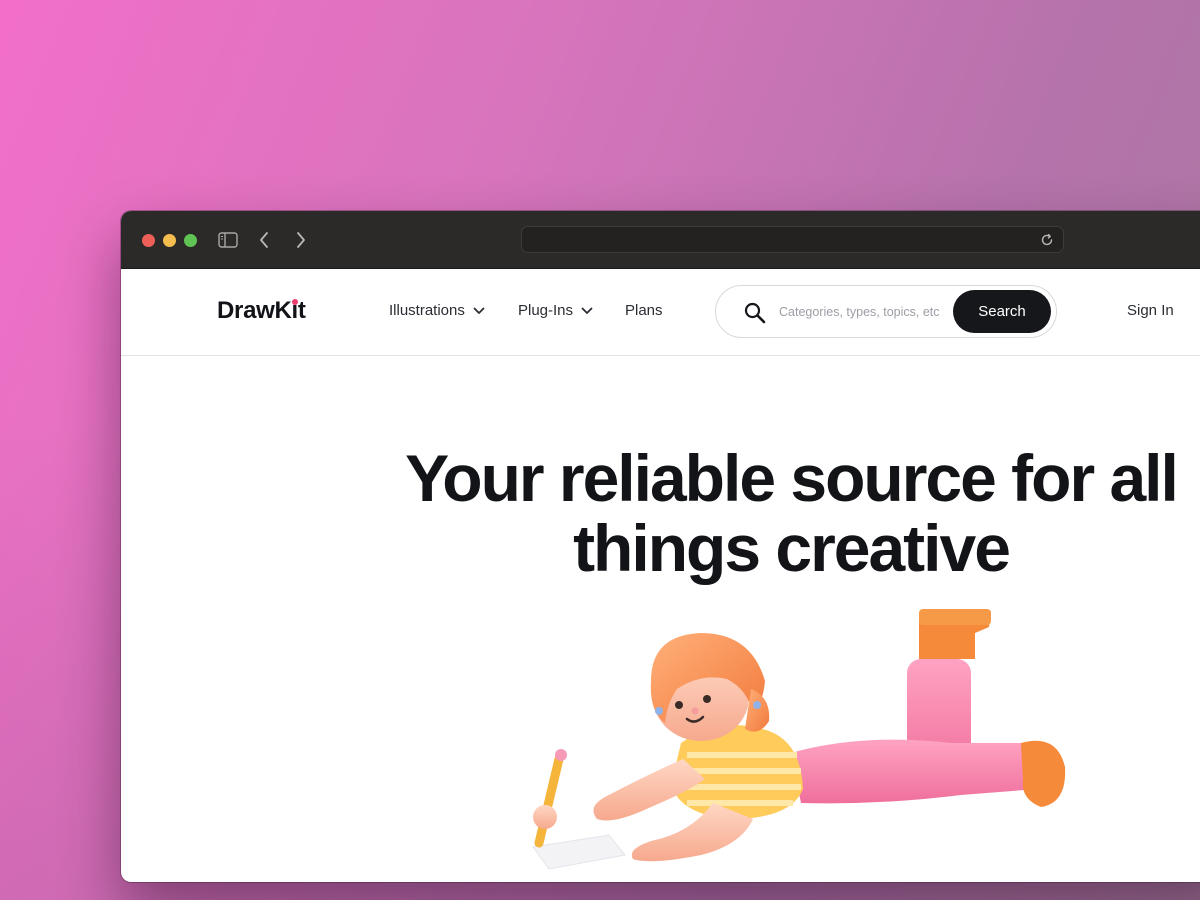 The image size is (1200, 900). What do you see at coordinates (1047, 240) in the screenshot?
I see `reload-icon` at bounding box center [1047, 240].